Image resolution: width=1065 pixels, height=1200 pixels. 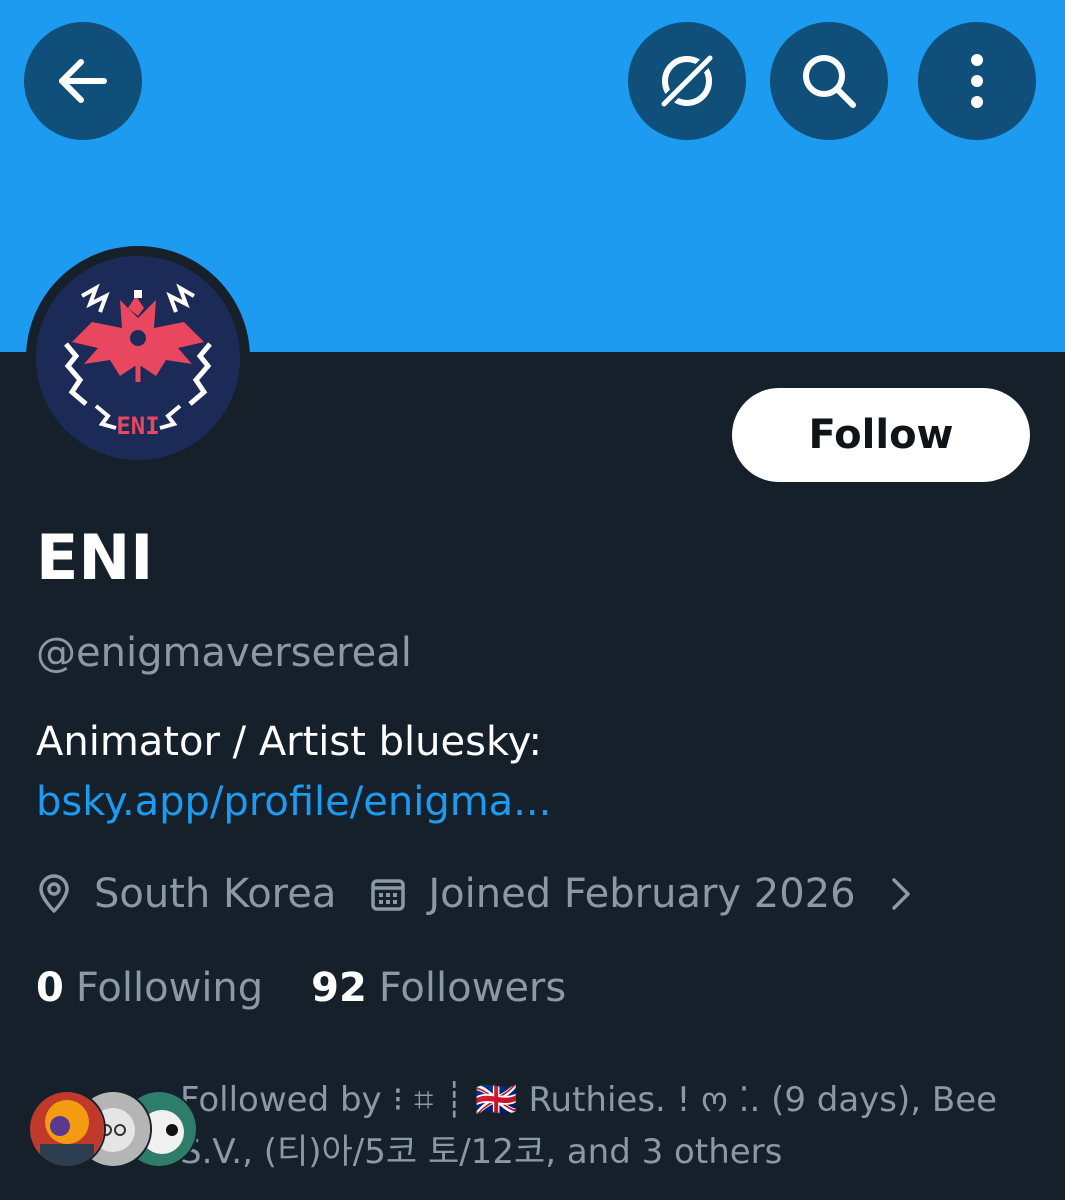 I want to click on location-text: South Korea, so click(x=215, y=894).